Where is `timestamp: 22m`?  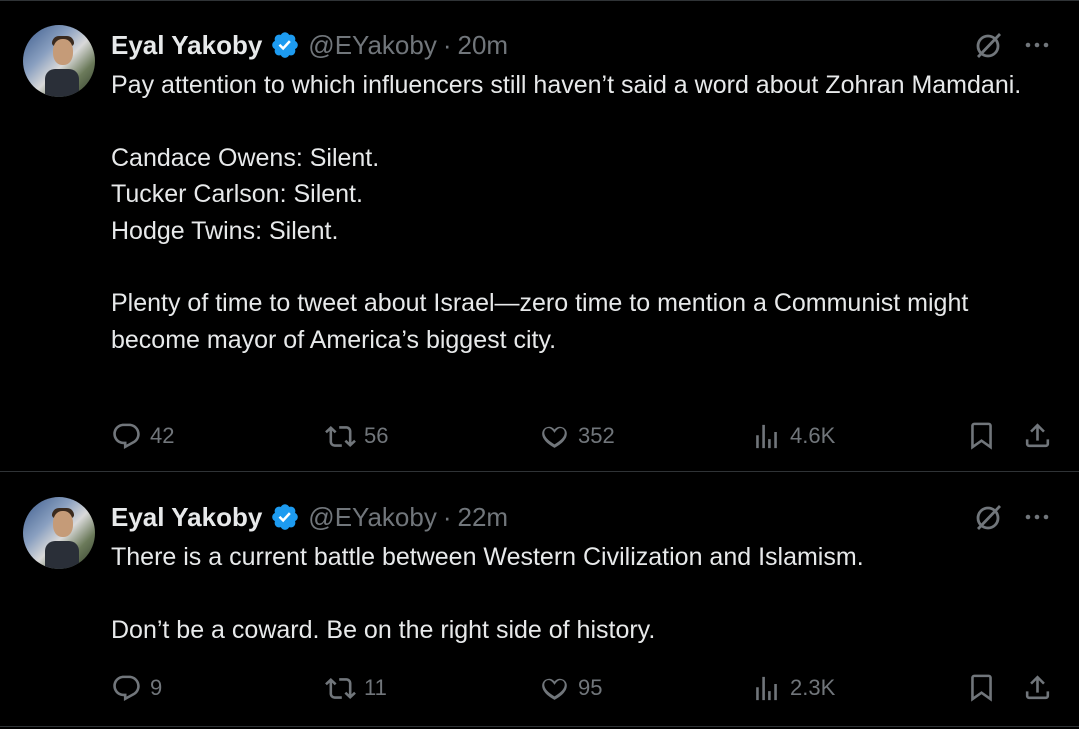
timestamp: 22m is located at coordinates (483, 517).